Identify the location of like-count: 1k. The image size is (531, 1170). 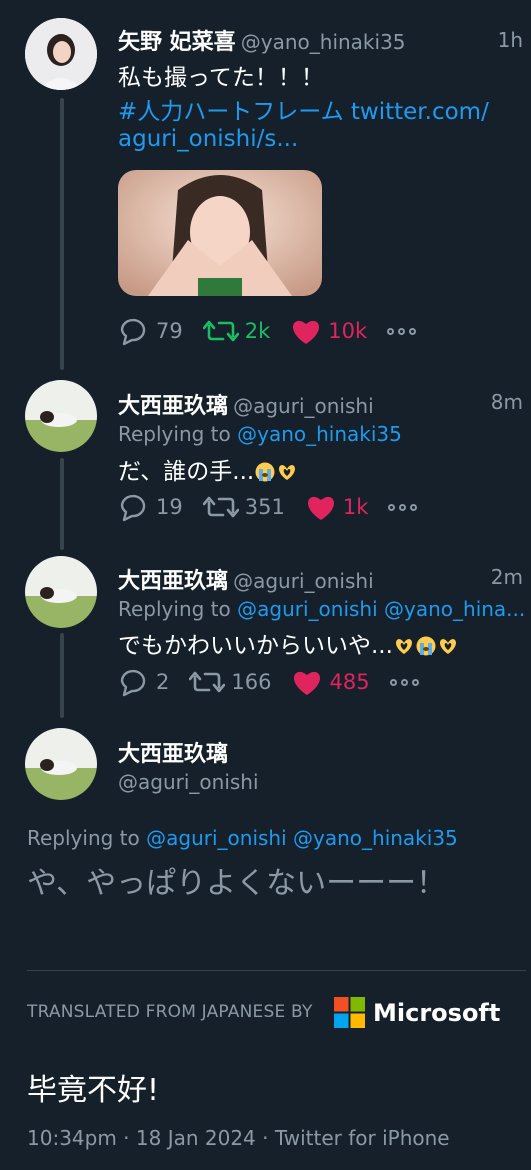
(355, 507).